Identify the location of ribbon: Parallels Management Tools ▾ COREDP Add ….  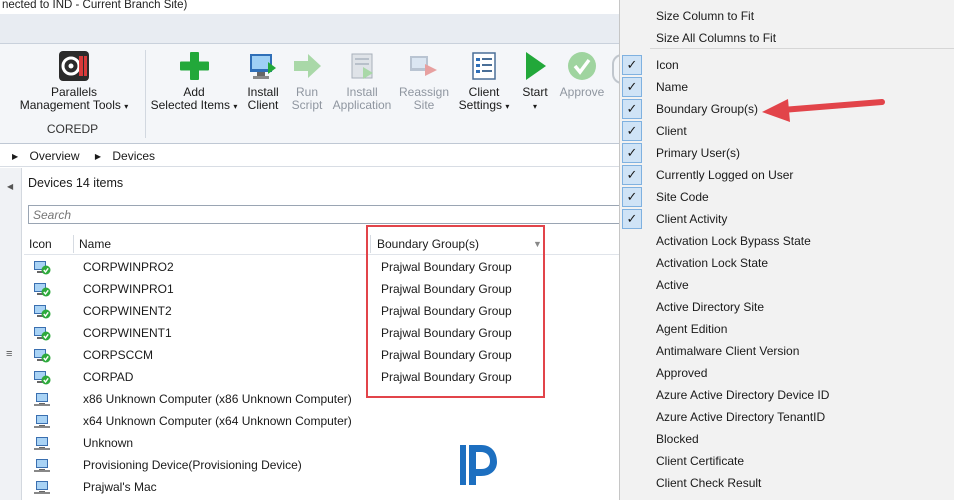
(311, 94).